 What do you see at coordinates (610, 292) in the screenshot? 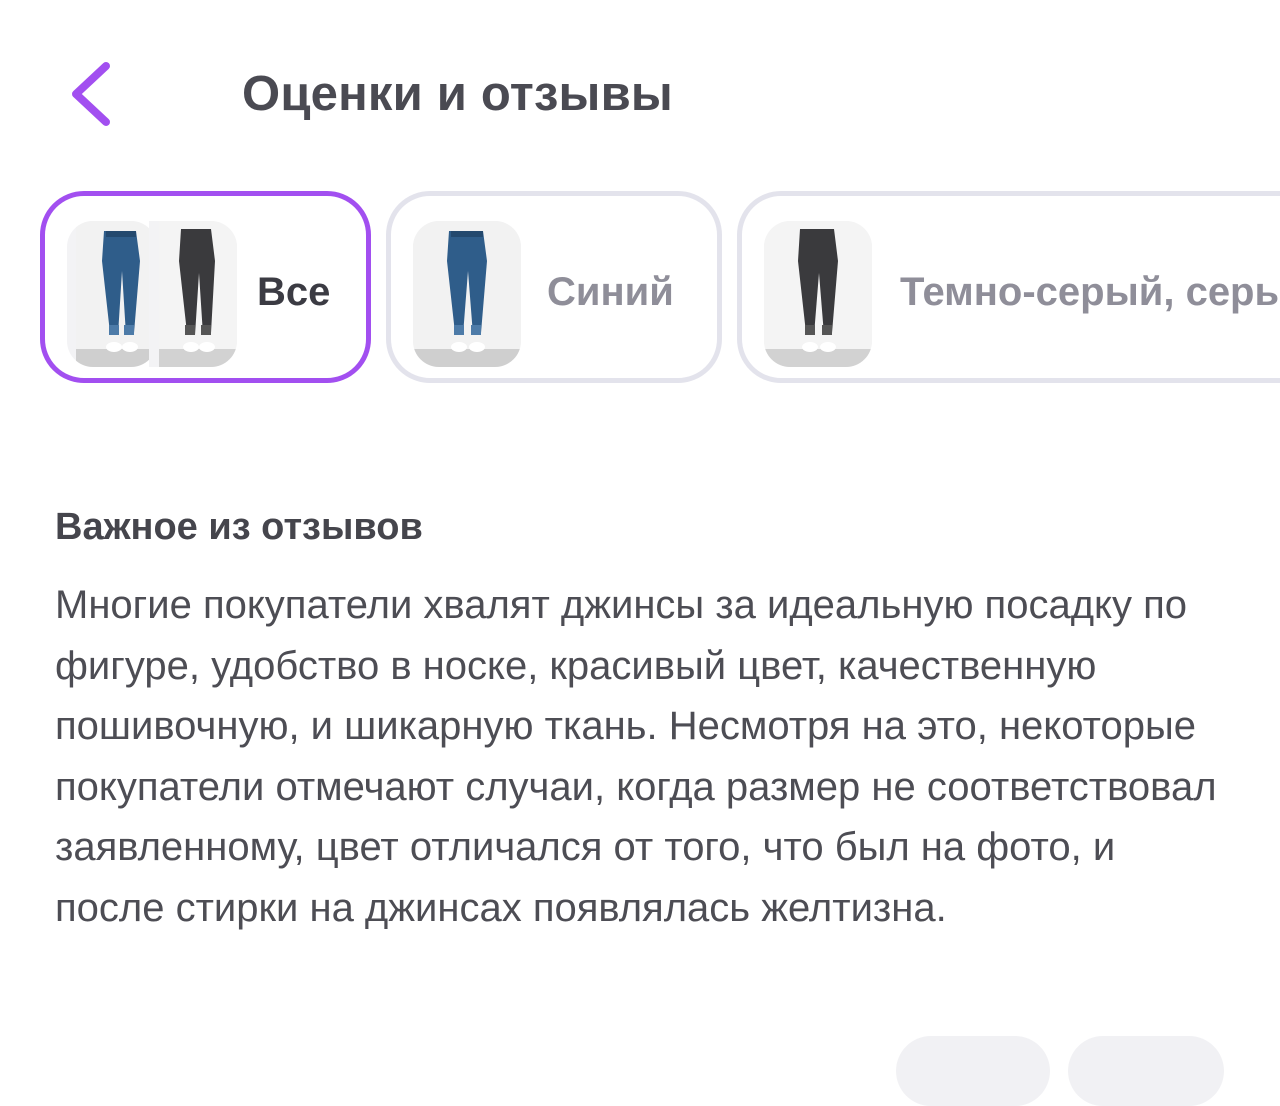
I see `chip-blue-label: Синий` at bounding box center [610, 292].